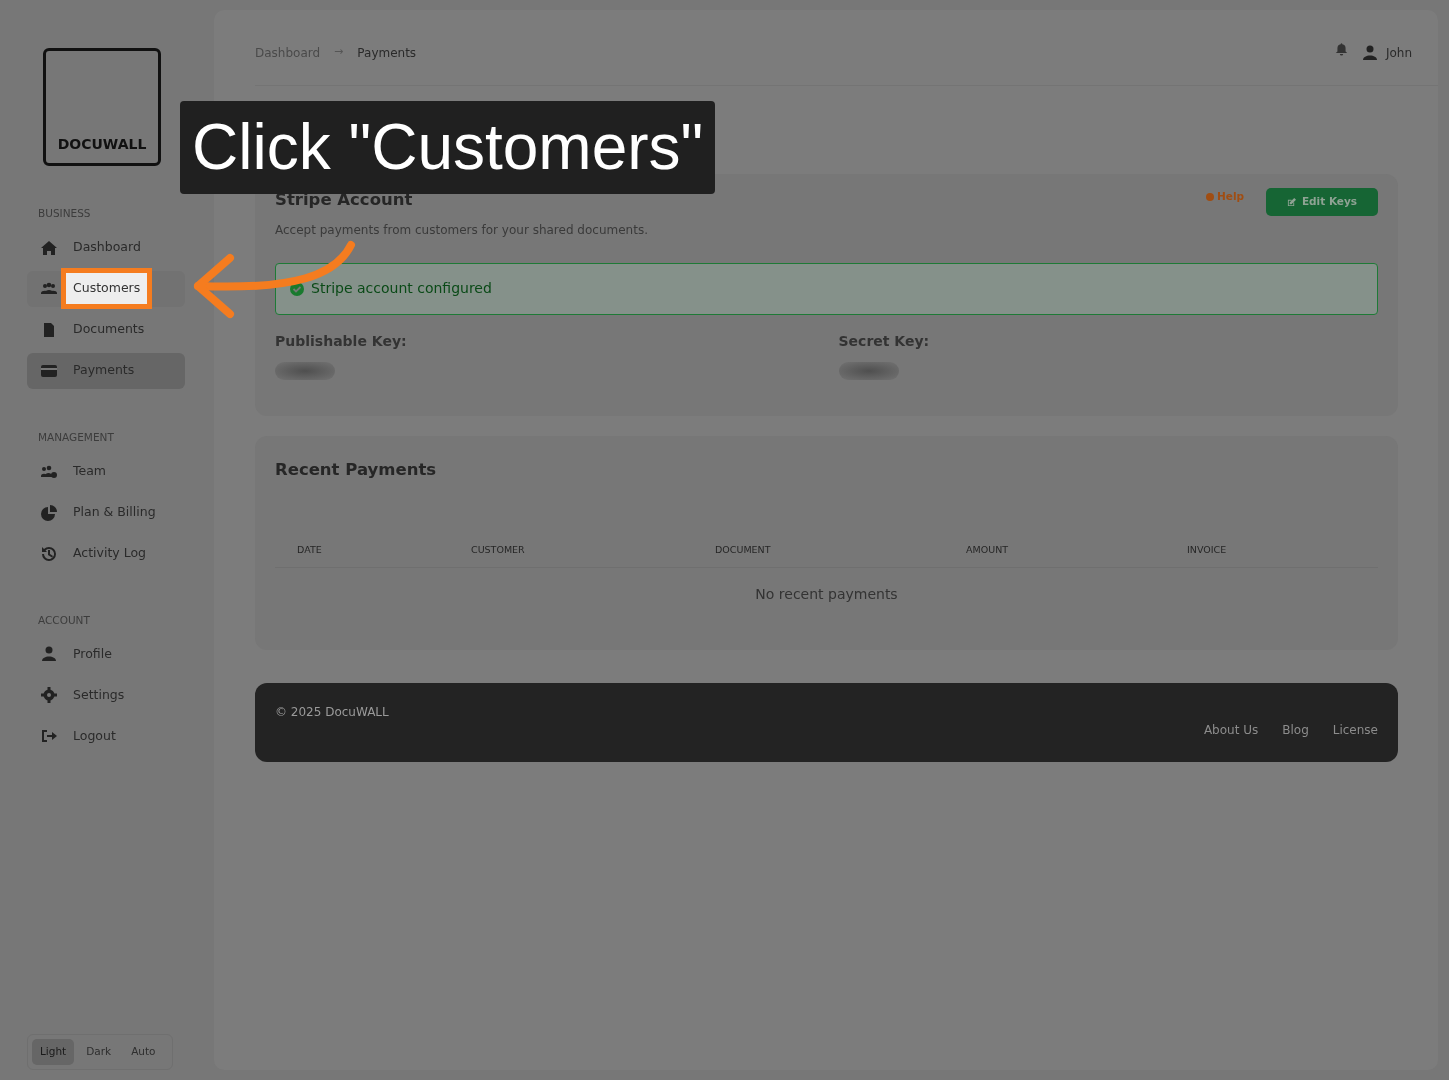  I want to click on theme-option: Light, so click(53, 1052).